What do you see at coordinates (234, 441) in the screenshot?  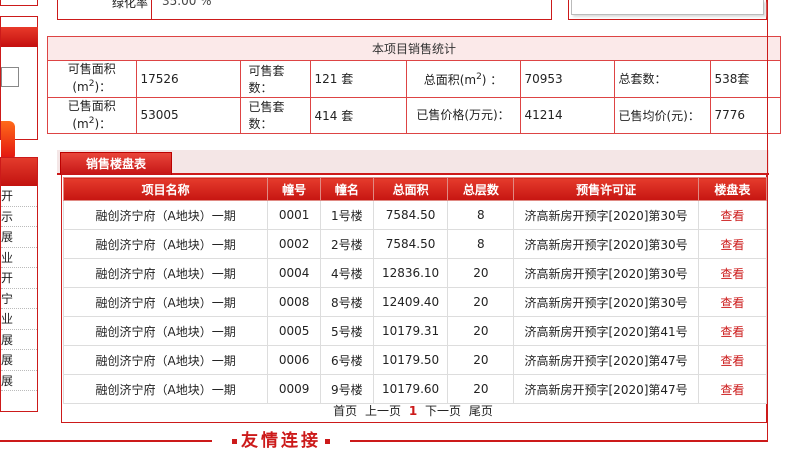 I see `bullet-square-icon` at bounding box center [234, 441].